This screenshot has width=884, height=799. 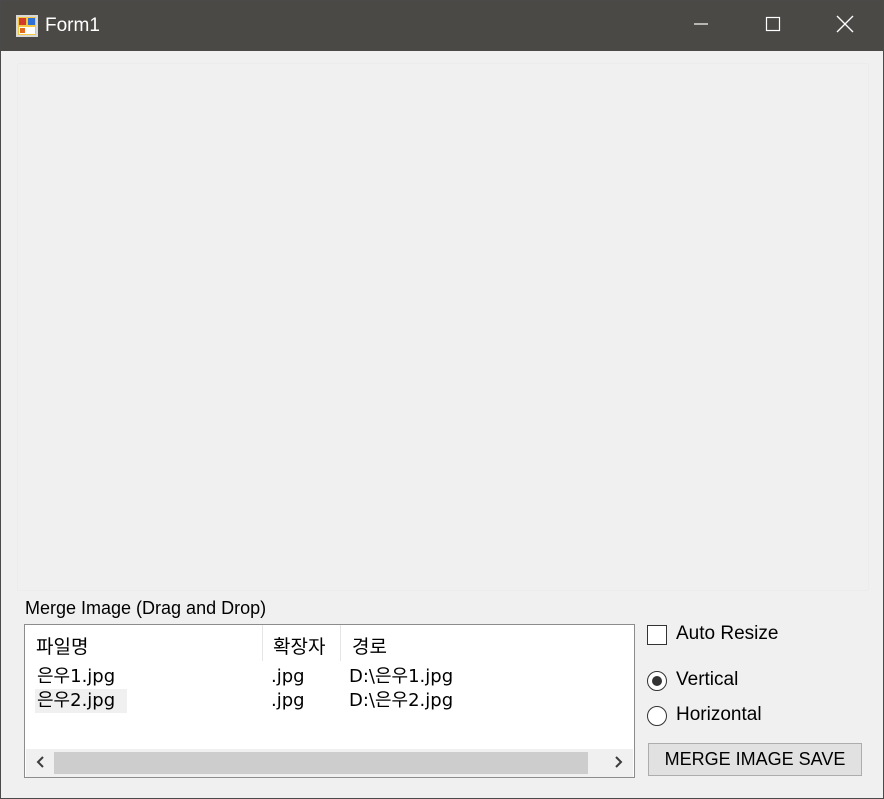 I want to click on list-item-name: 은우2.jpg, so click(x=81, y=701).